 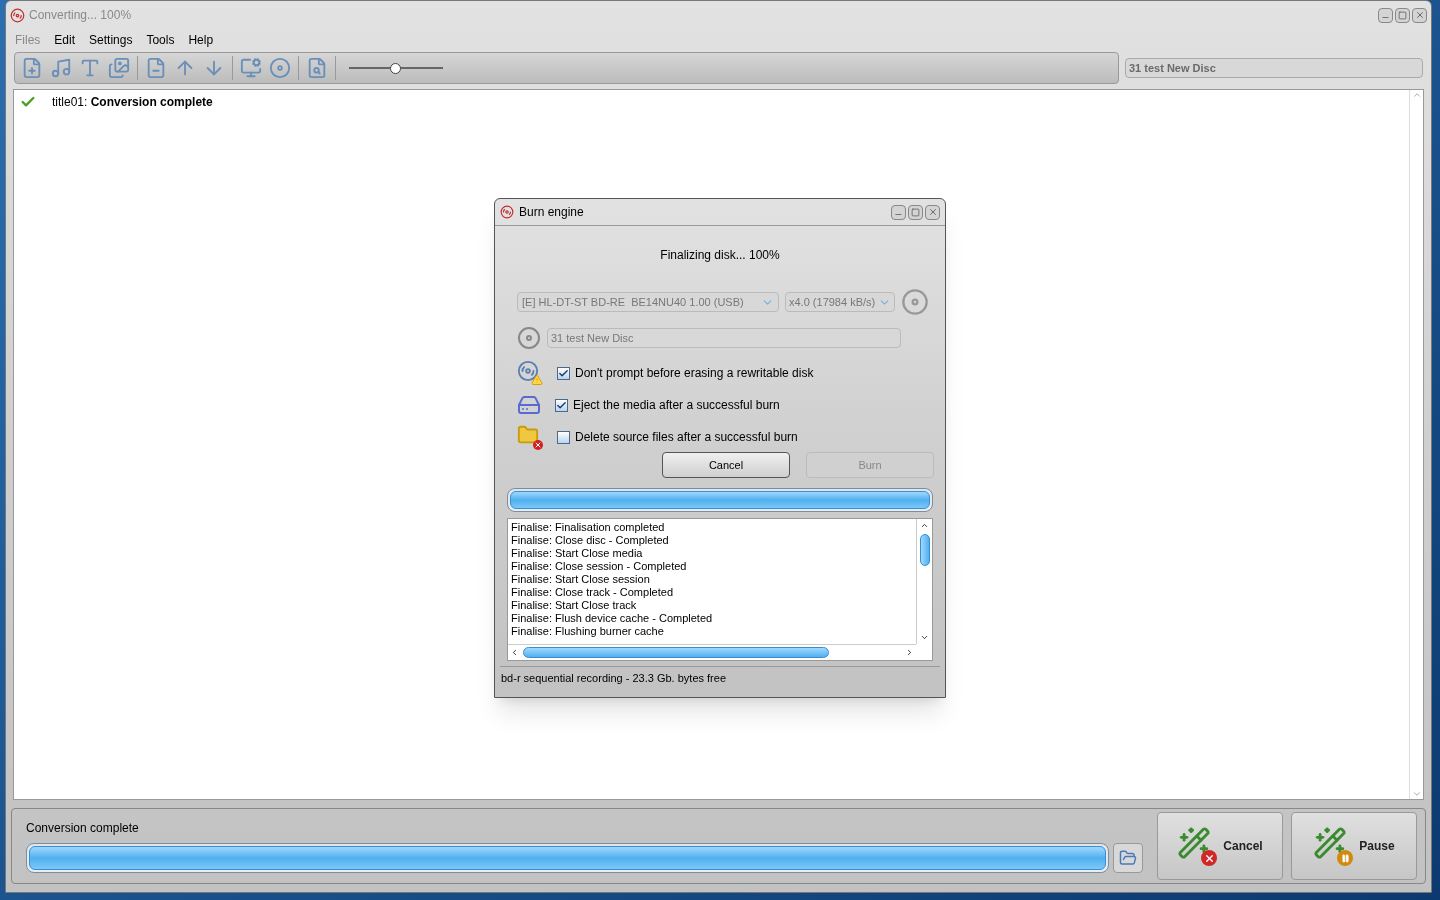 What do you see at coordinates (581, 579) in the screenshot?
I see `log-line: Finalise: Start Close session` at bounding box center [581, 579].